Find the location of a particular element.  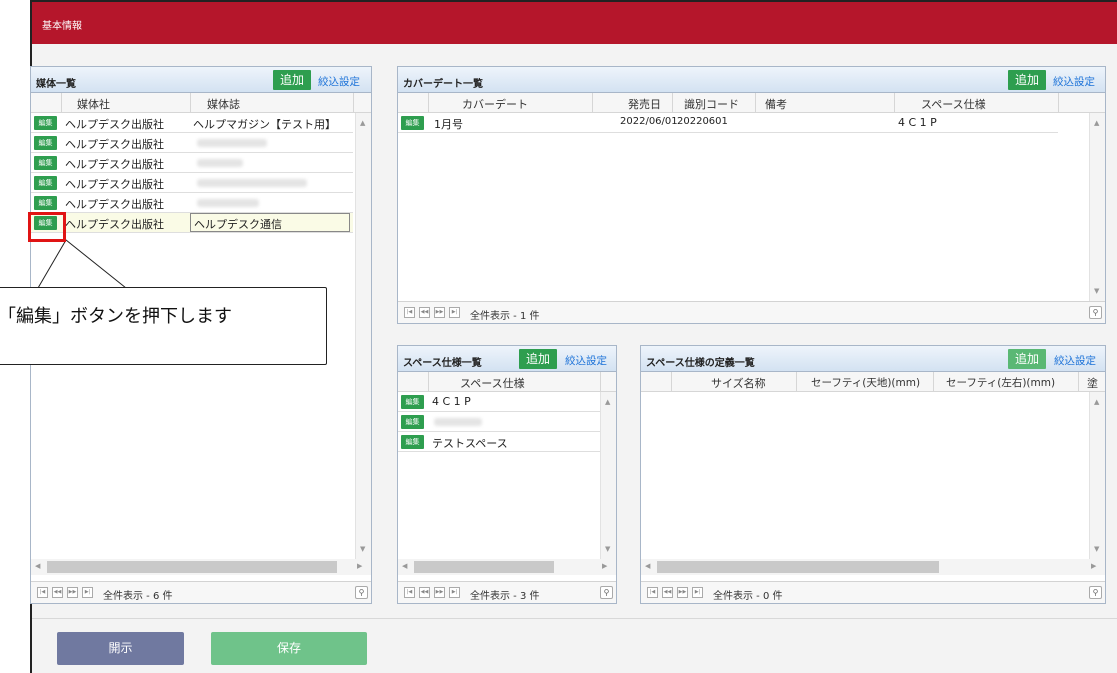

spacedef-vertical-scrollbar: ▲ ▼ is located at coordinates (1097, 475).